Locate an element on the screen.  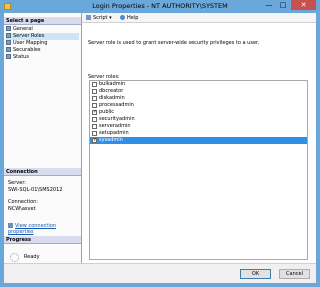
role-processadmin: processadmin is located at coordinates (198, 105).